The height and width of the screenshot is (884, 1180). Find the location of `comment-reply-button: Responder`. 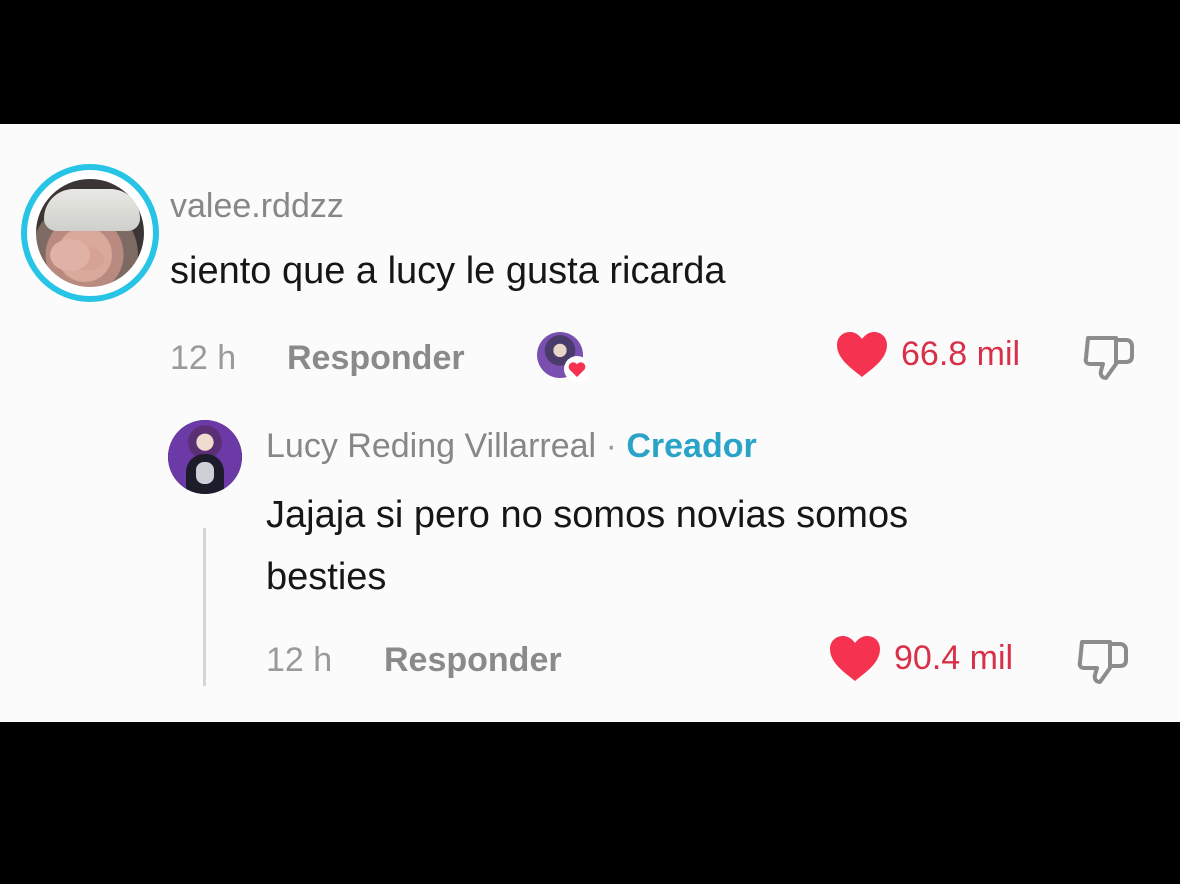

comment-reply-button: Responder is located at coordinates (376, 358).